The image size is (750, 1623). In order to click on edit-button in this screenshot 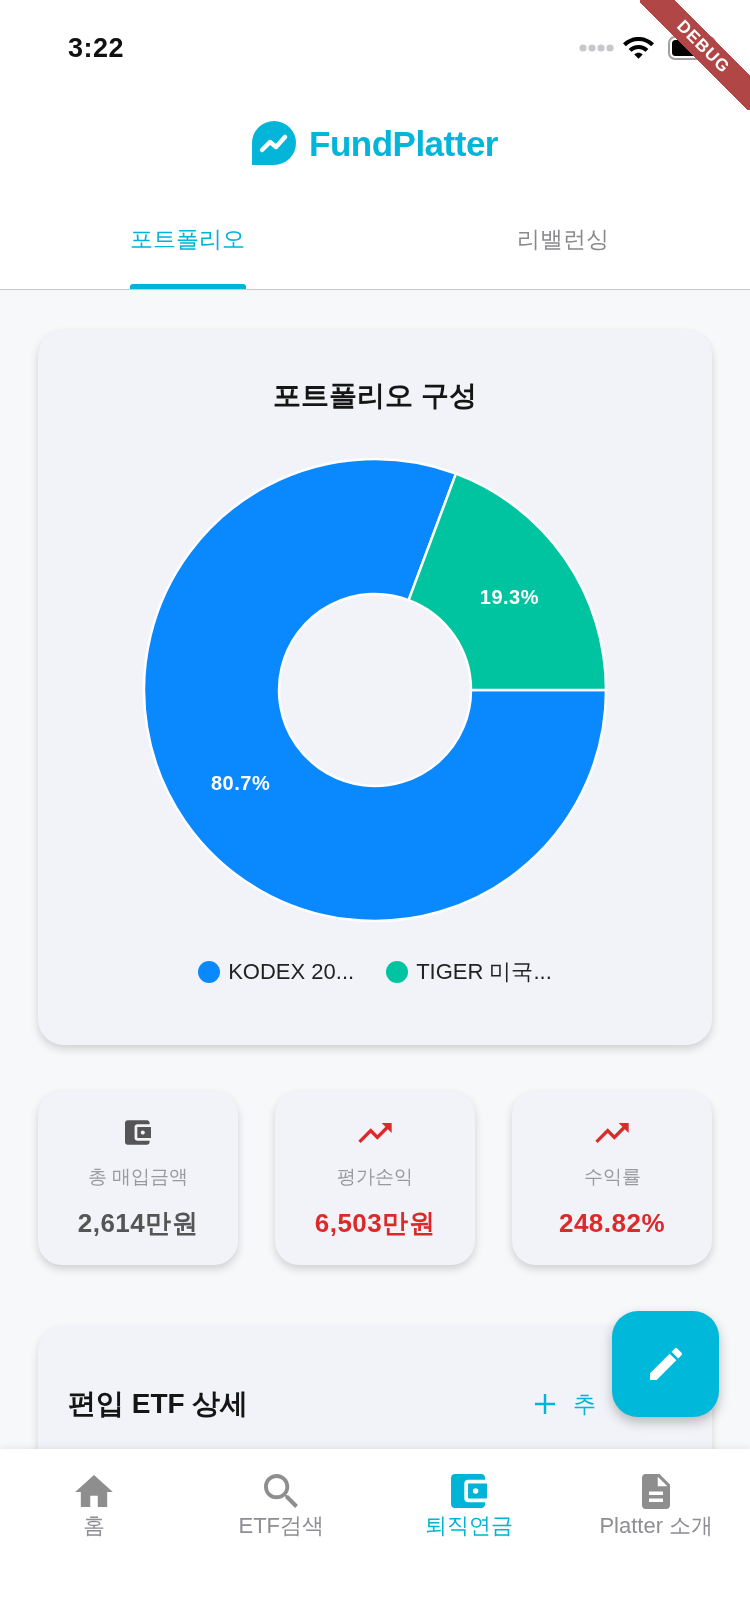, I will do `click(665, 1364)`.